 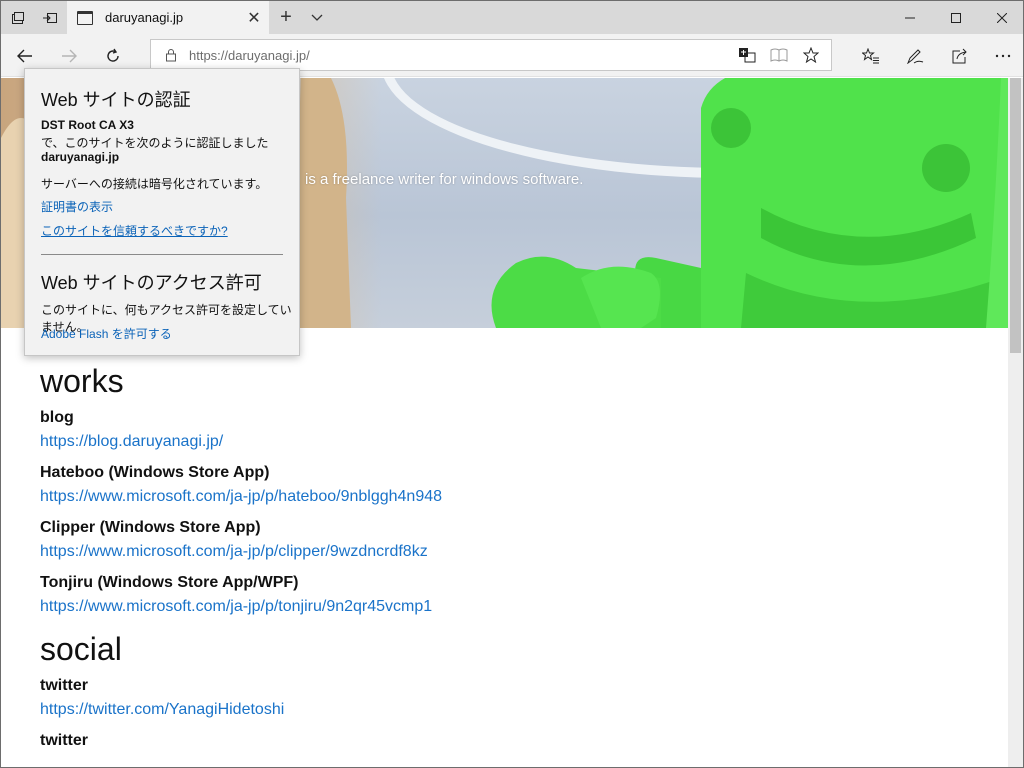 What do you see at coordinates (512, 17) in the screenshot?
I see `title-bar: daruyanagi.jp ✕ +` at bounding box center [512, 17].